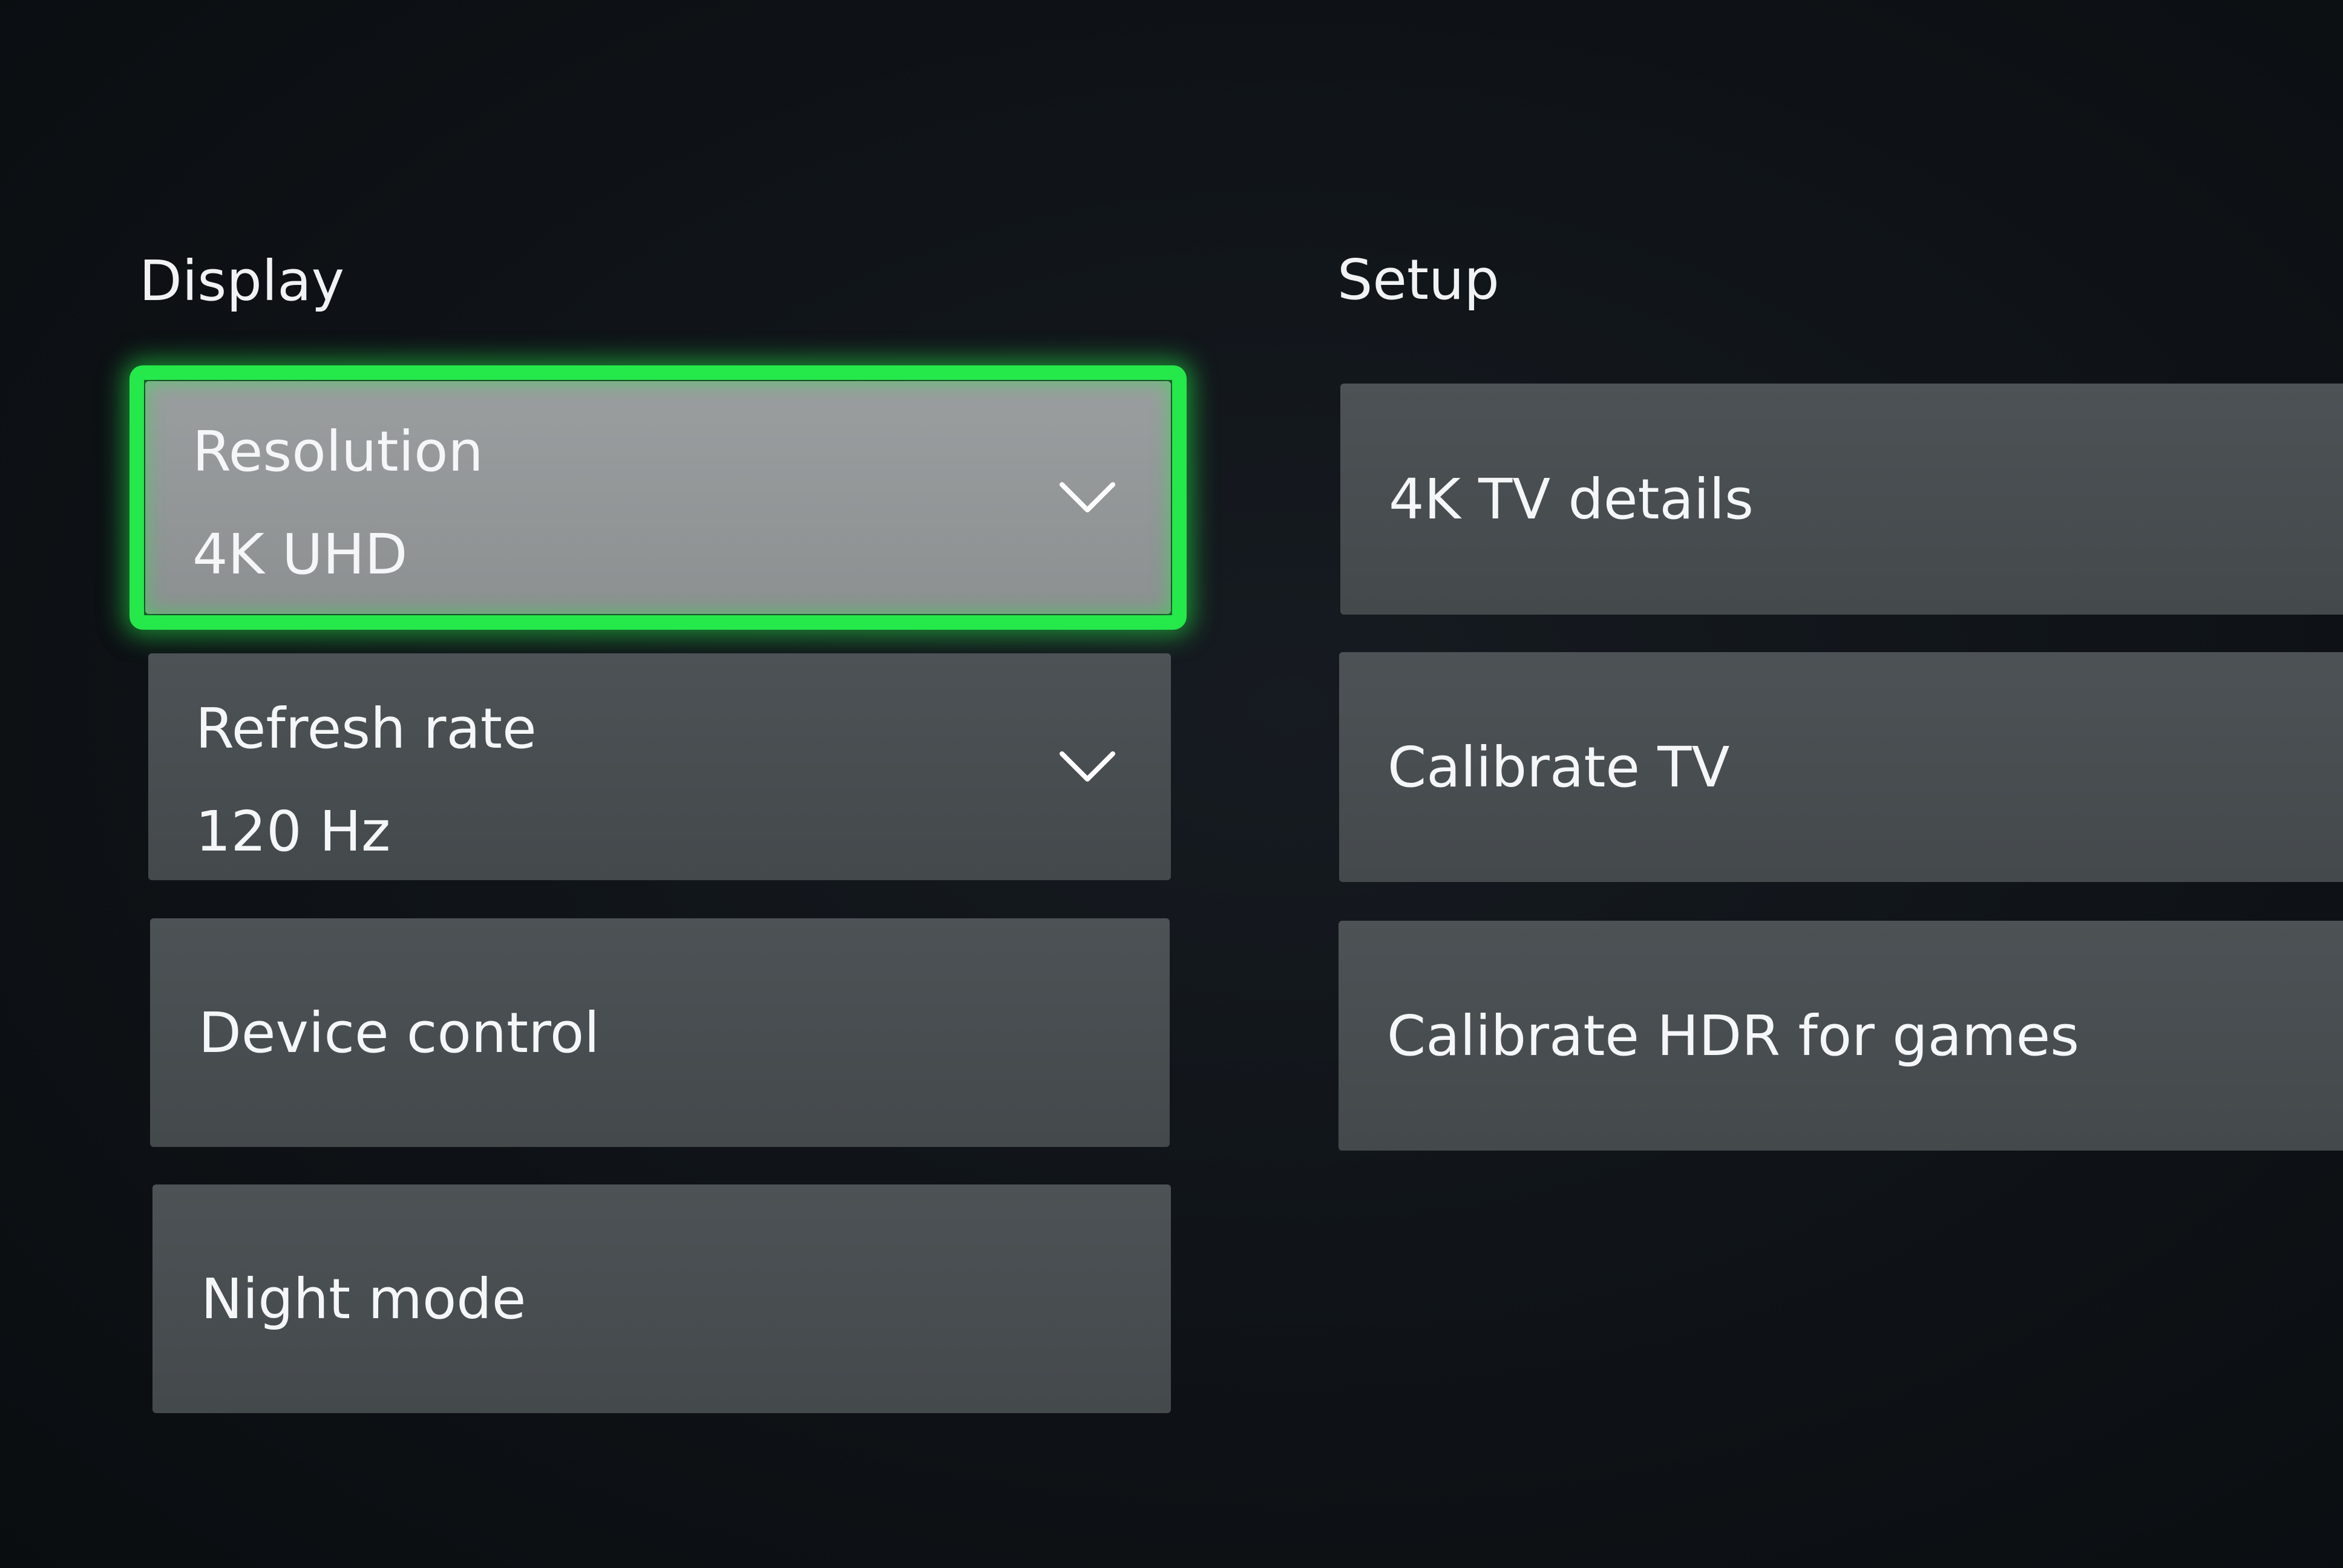 The width and height of the screenshot is (2343, 1568). Describe the element at coordinates (300, 555) in the screenshot. I see `resolution-value: 4K UHD` at that location.